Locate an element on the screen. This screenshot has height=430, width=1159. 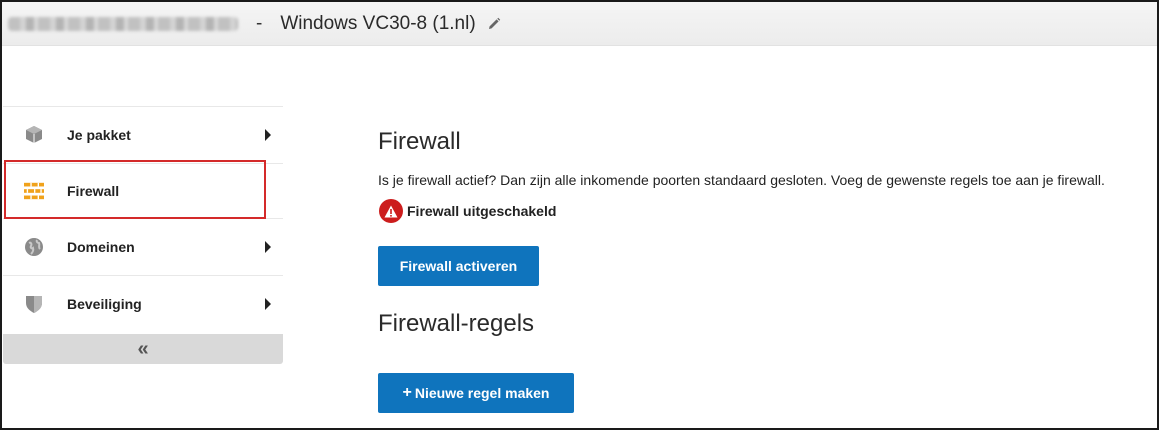
selected-item-highlight is located at coordinates (135, 189).